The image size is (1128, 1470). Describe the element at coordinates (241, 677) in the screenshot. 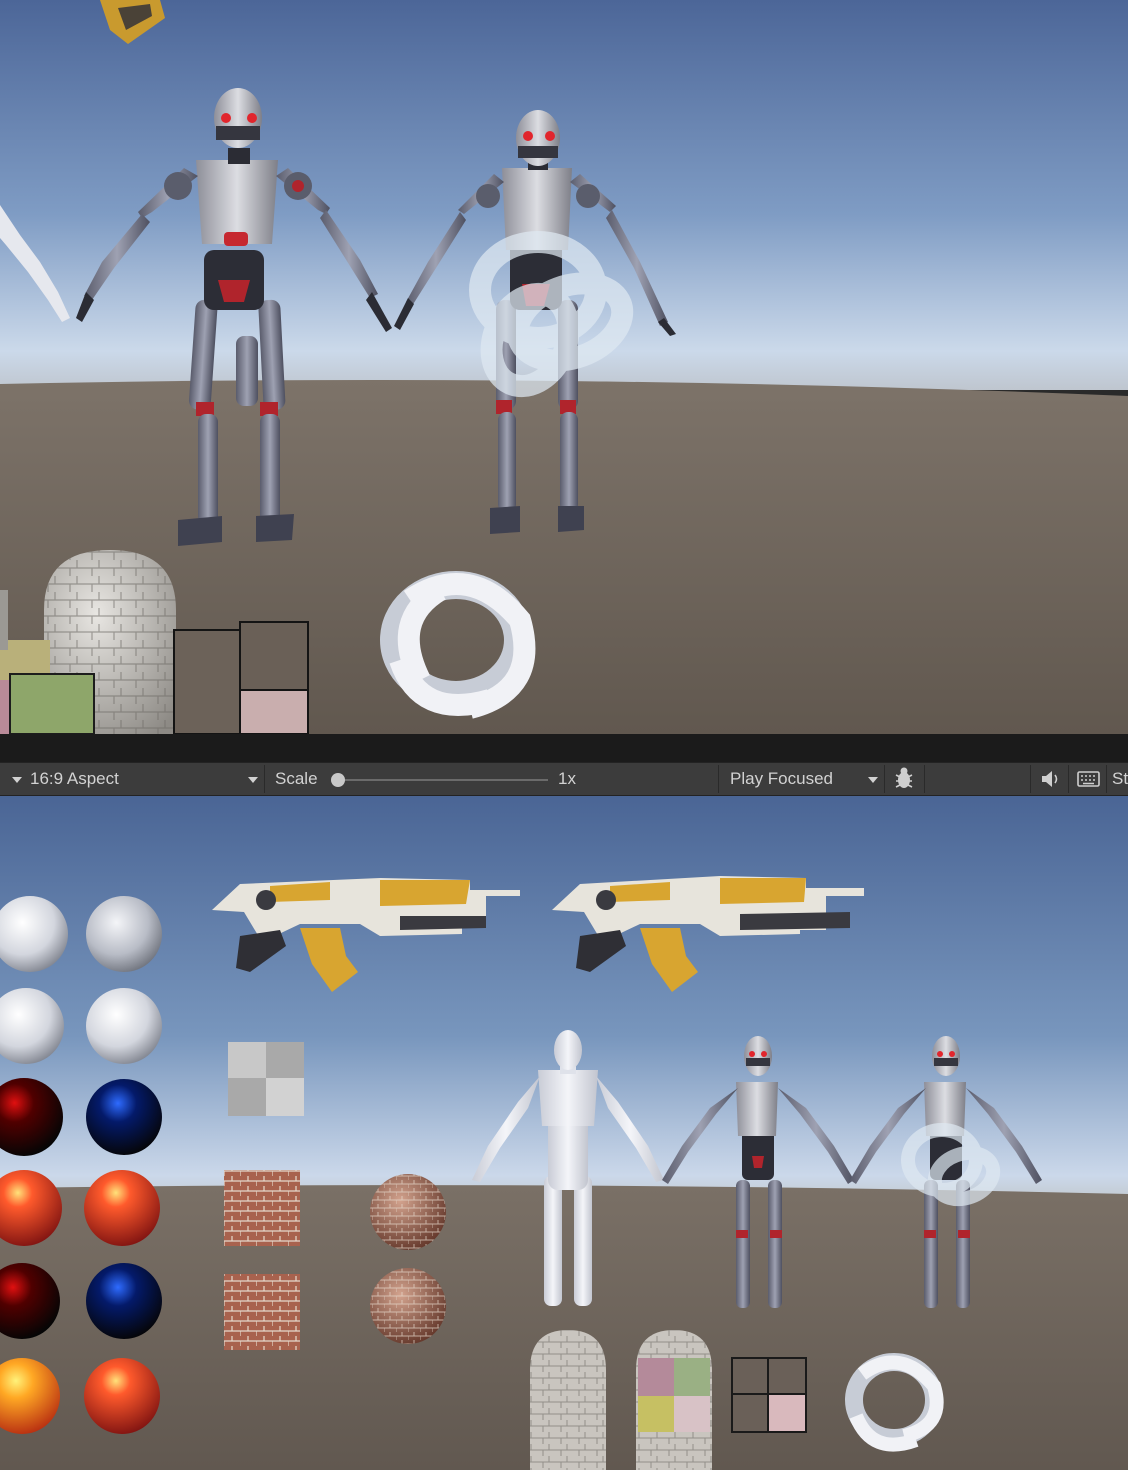

I see `grid-cube` at that location.